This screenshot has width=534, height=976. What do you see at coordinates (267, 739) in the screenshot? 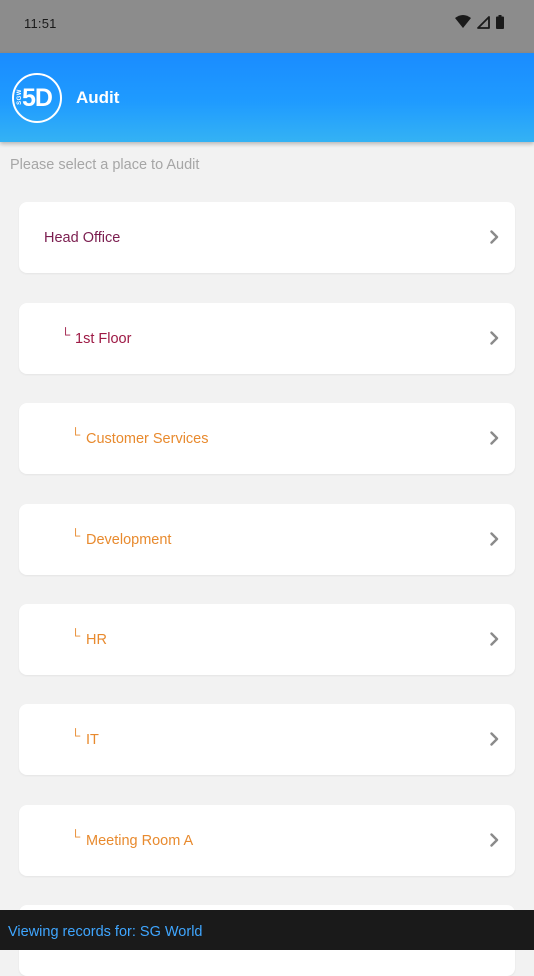
I see `place-item-it: └ IT` at bounding box center [267, 739].